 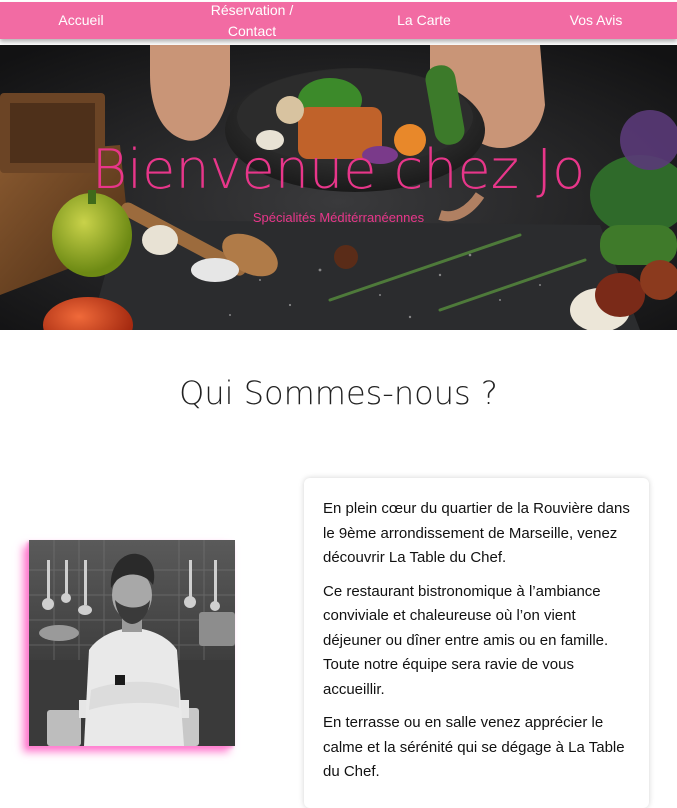 What do you see at coordinates (424, 20) in the screenshot?
I see `nav-link-la-carte: La Carte` at bounding box center [424, 20].